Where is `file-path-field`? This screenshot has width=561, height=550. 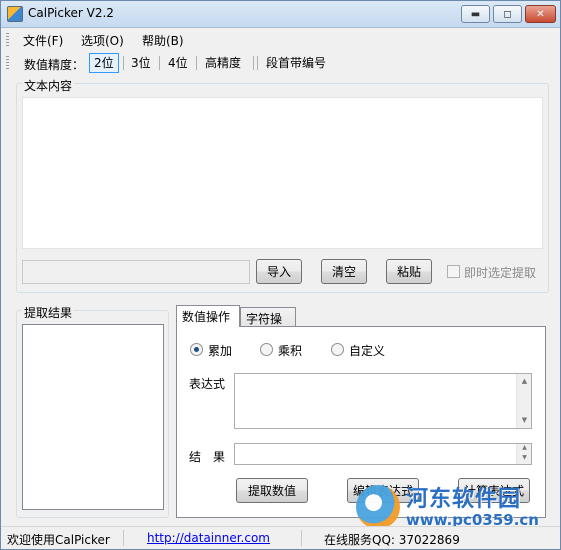 file-path-field is located at coordinates (136, 272).